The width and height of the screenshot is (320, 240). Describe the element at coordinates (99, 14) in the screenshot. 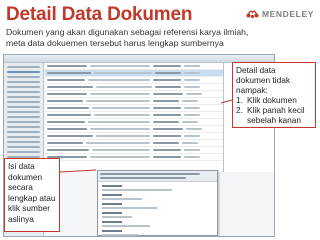

I see `slide-title: Detail Data Dokumen` at that location.